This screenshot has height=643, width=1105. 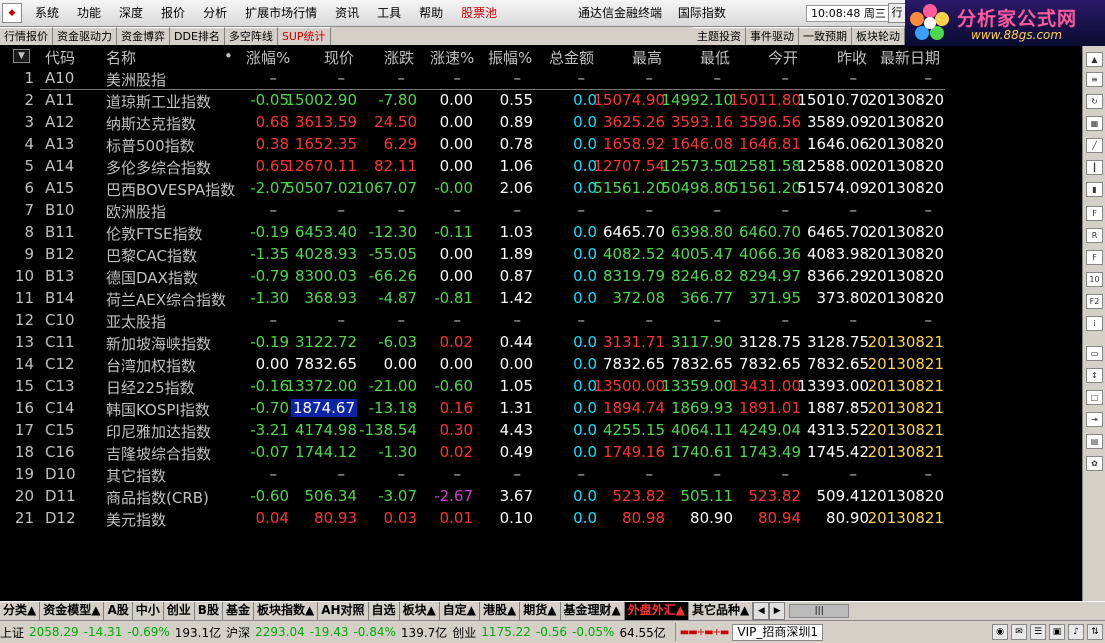 What do you see at coordinates (1094, 279) in the screenshot?
I see `f10-icon: 10` at bounding box center [1094, 279].